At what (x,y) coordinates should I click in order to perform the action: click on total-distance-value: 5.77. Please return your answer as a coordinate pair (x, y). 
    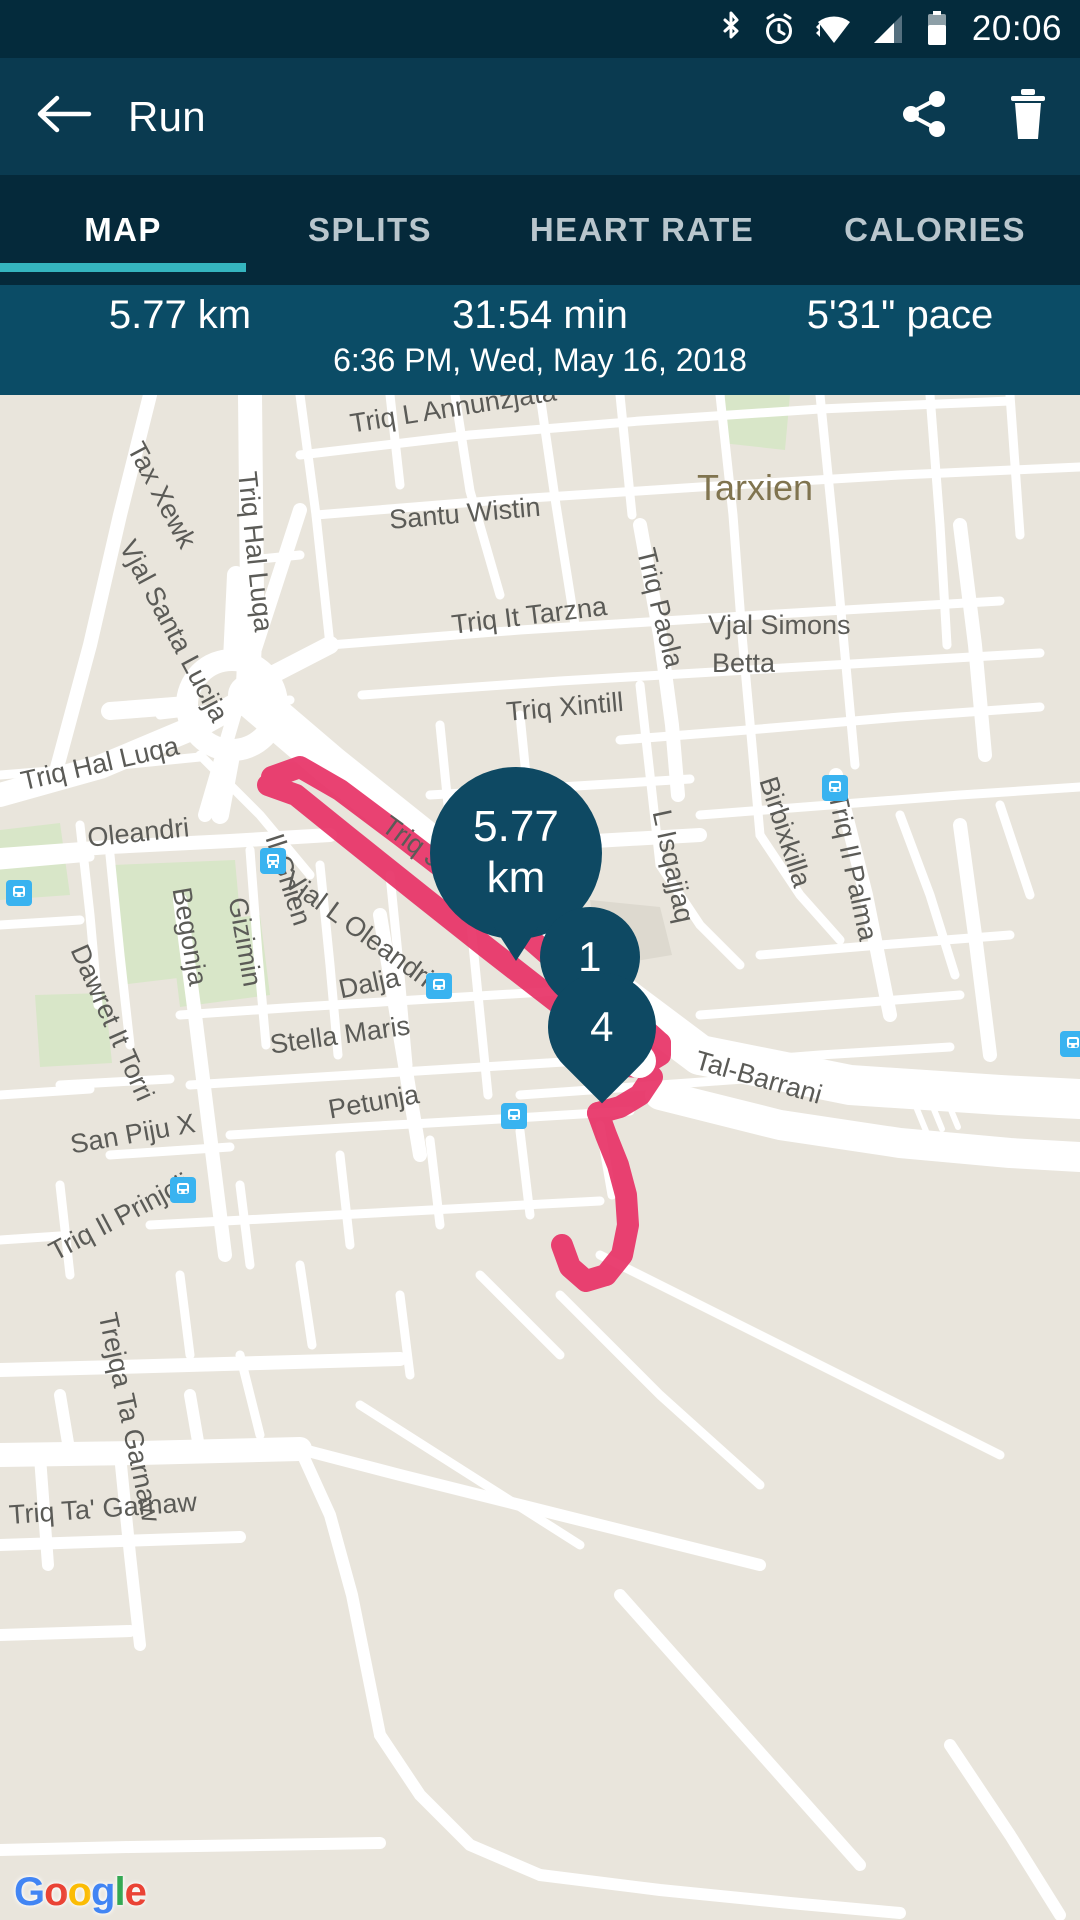
    Looking at the image, I should click on (516, 827).